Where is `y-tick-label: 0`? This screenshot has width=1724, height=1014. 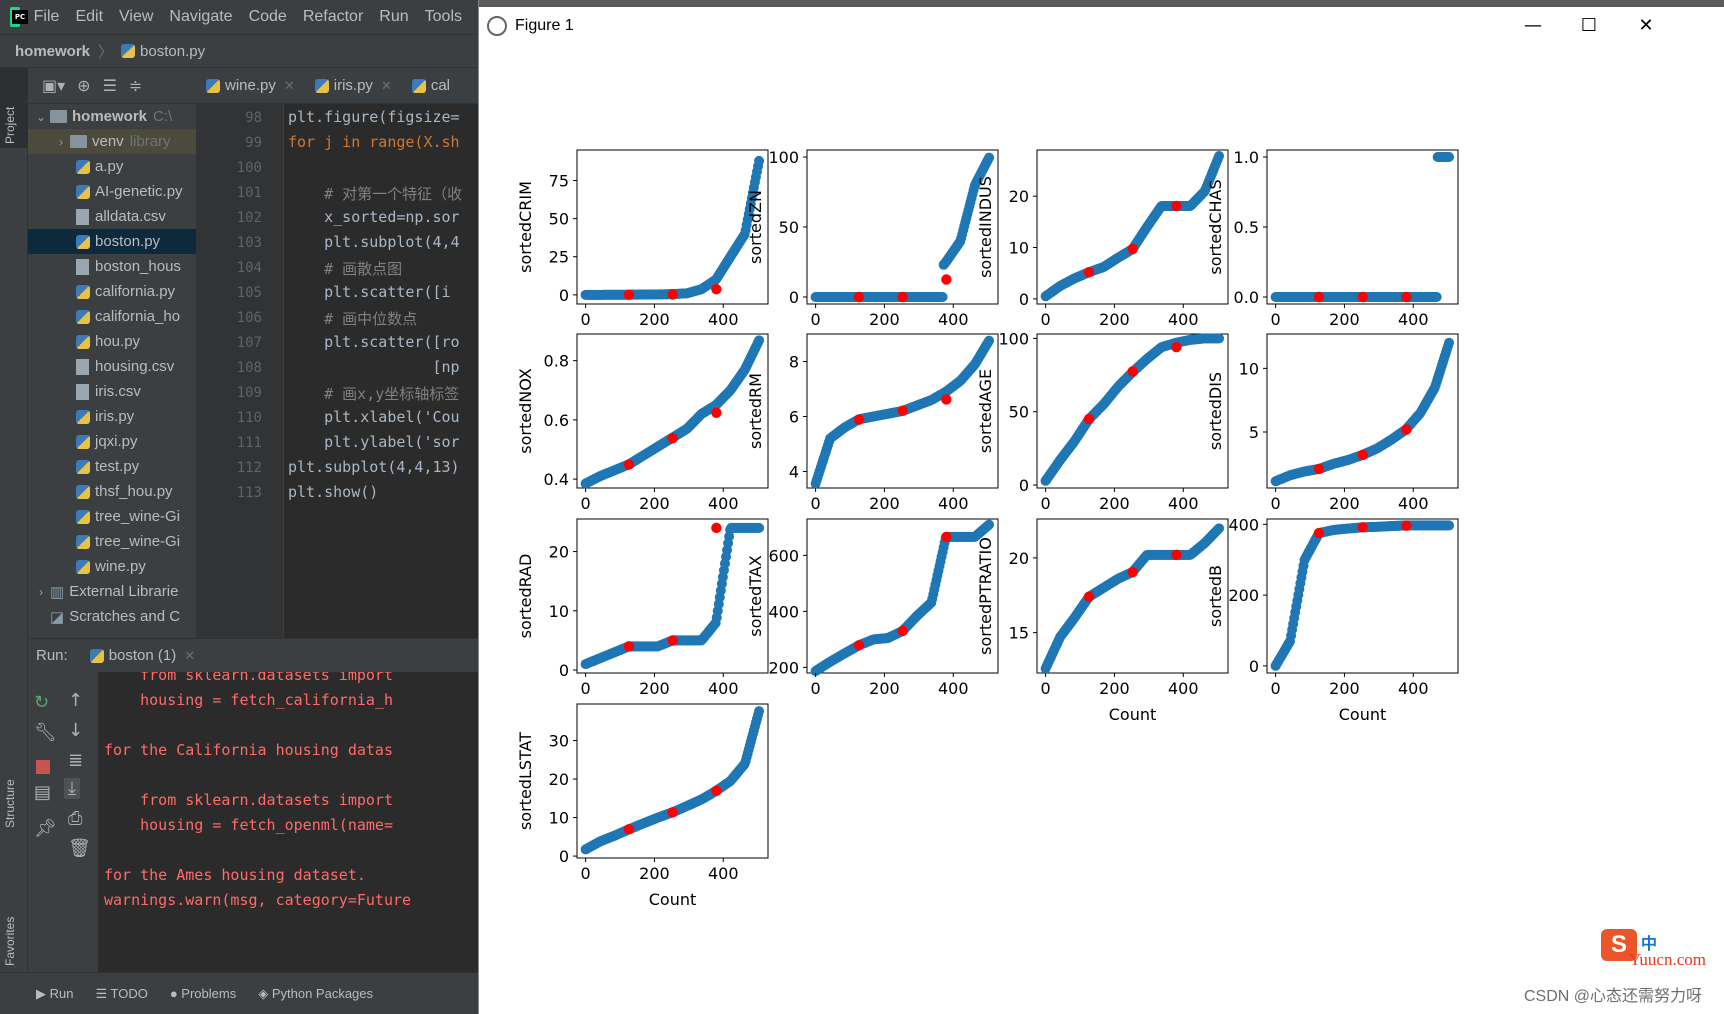 y-tick-label: 0 is located at coordinates (564, 856).